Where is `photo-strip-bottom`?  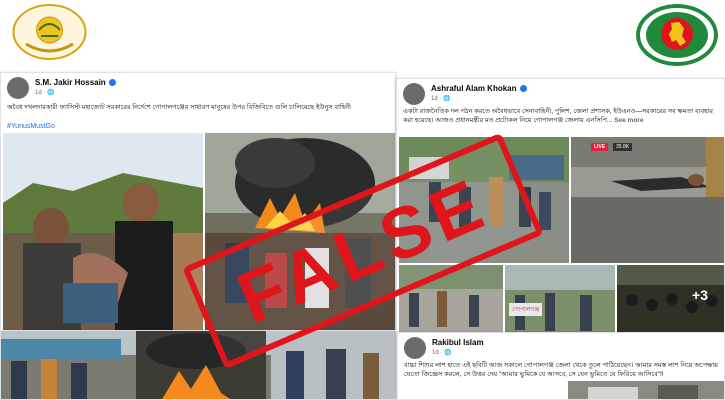 photo-strip-bottom is located at coordinates (198, 365).